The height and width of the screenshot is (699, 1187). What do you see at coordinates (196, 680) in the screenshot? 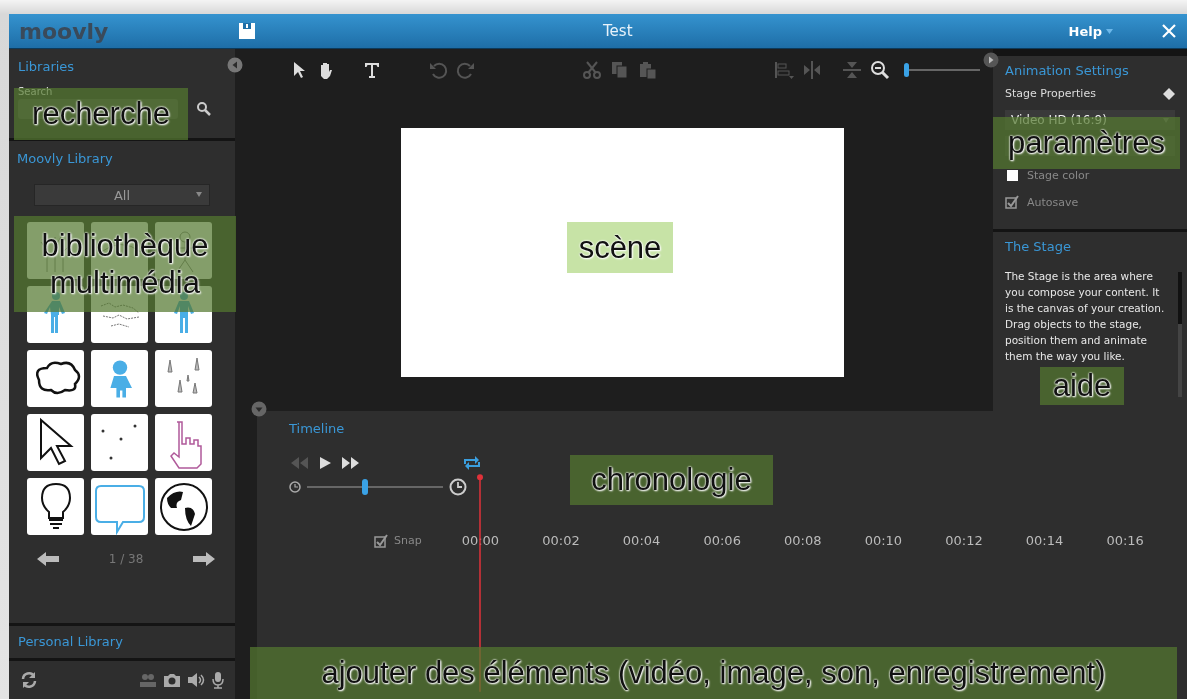
I see `speaker-icon` at bounding box center [196, 680].